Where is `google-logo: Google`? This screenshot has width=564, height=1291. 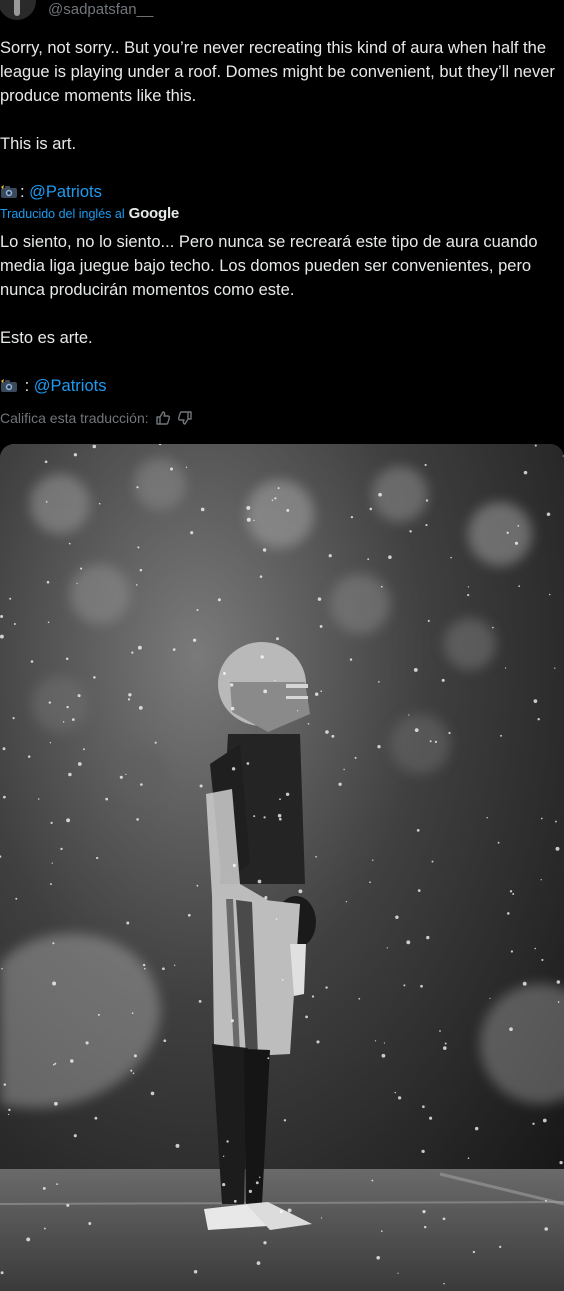
google-logo: Google is located at coordinates (154, 213).